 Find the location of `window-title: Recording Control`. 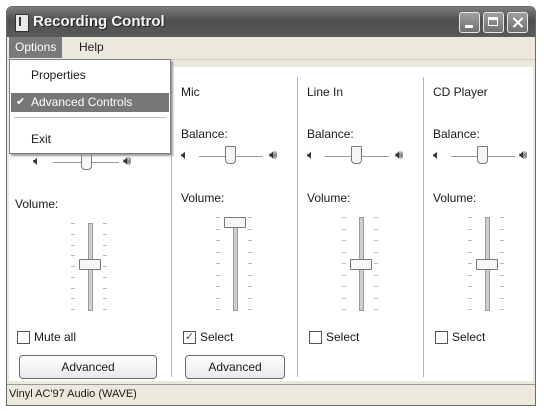

window-title: Recording Control is located at coordinates (99, 21).